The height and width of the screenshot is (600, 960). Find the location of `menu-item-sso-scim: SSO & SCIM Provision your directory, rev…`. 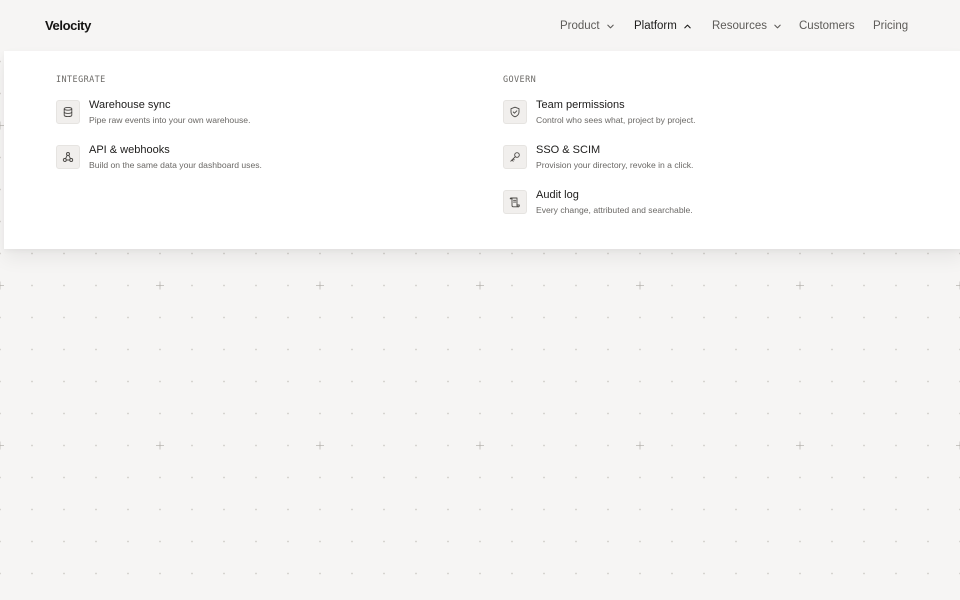

menu-item-sso-scim: SSO & SCIM Provision your directory, rev… is located at coordinates (653, 161).